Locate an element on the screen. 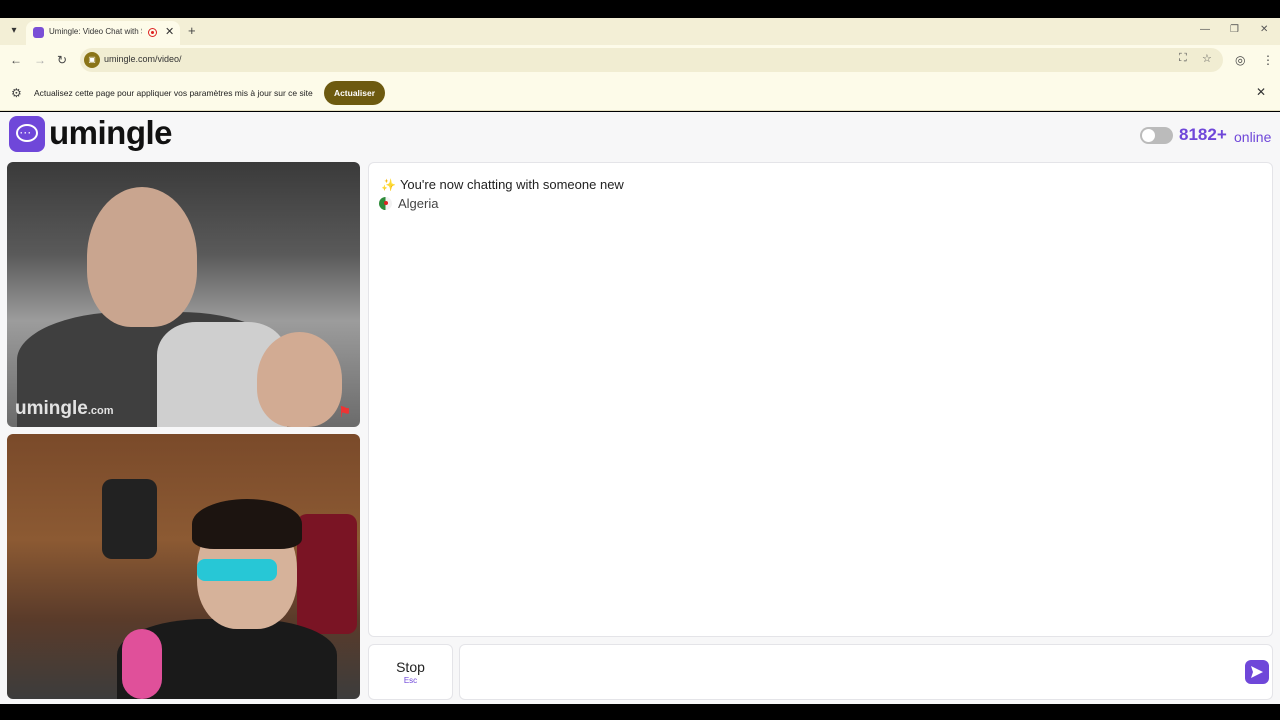 The image size is (1280, 720). minimize-icon: — is located at coordinates (1205, 29).